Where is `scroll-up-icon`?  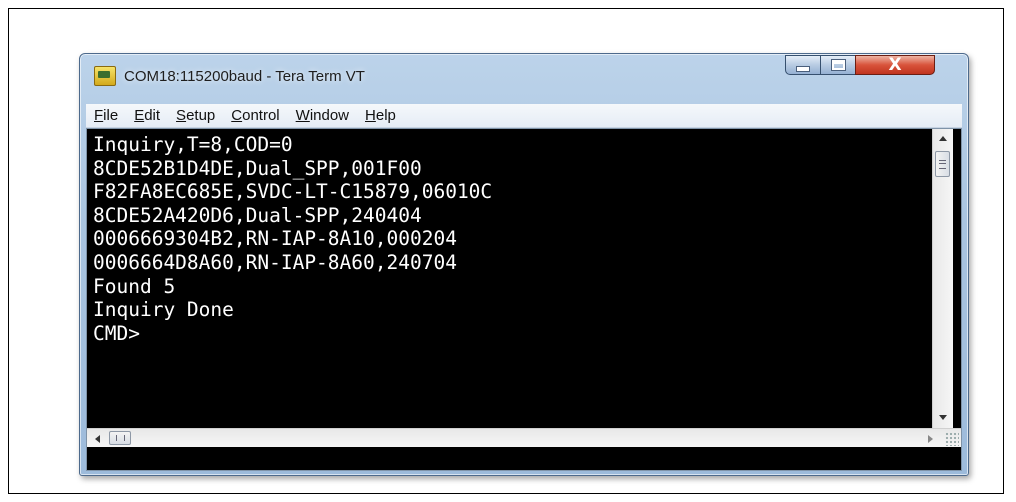
scroll-up-icon is located at coordinates (943, 138).